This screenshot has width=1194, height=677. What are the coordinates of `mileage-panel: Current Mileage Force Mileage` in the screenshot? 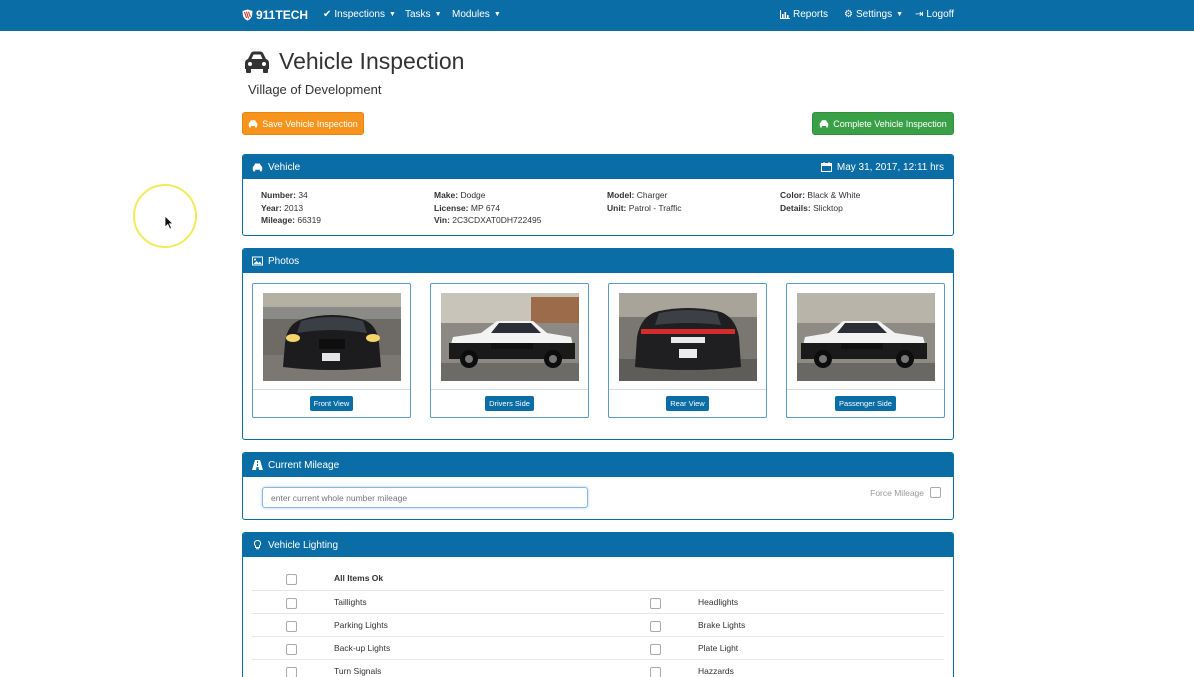 It's located at (598, 486).